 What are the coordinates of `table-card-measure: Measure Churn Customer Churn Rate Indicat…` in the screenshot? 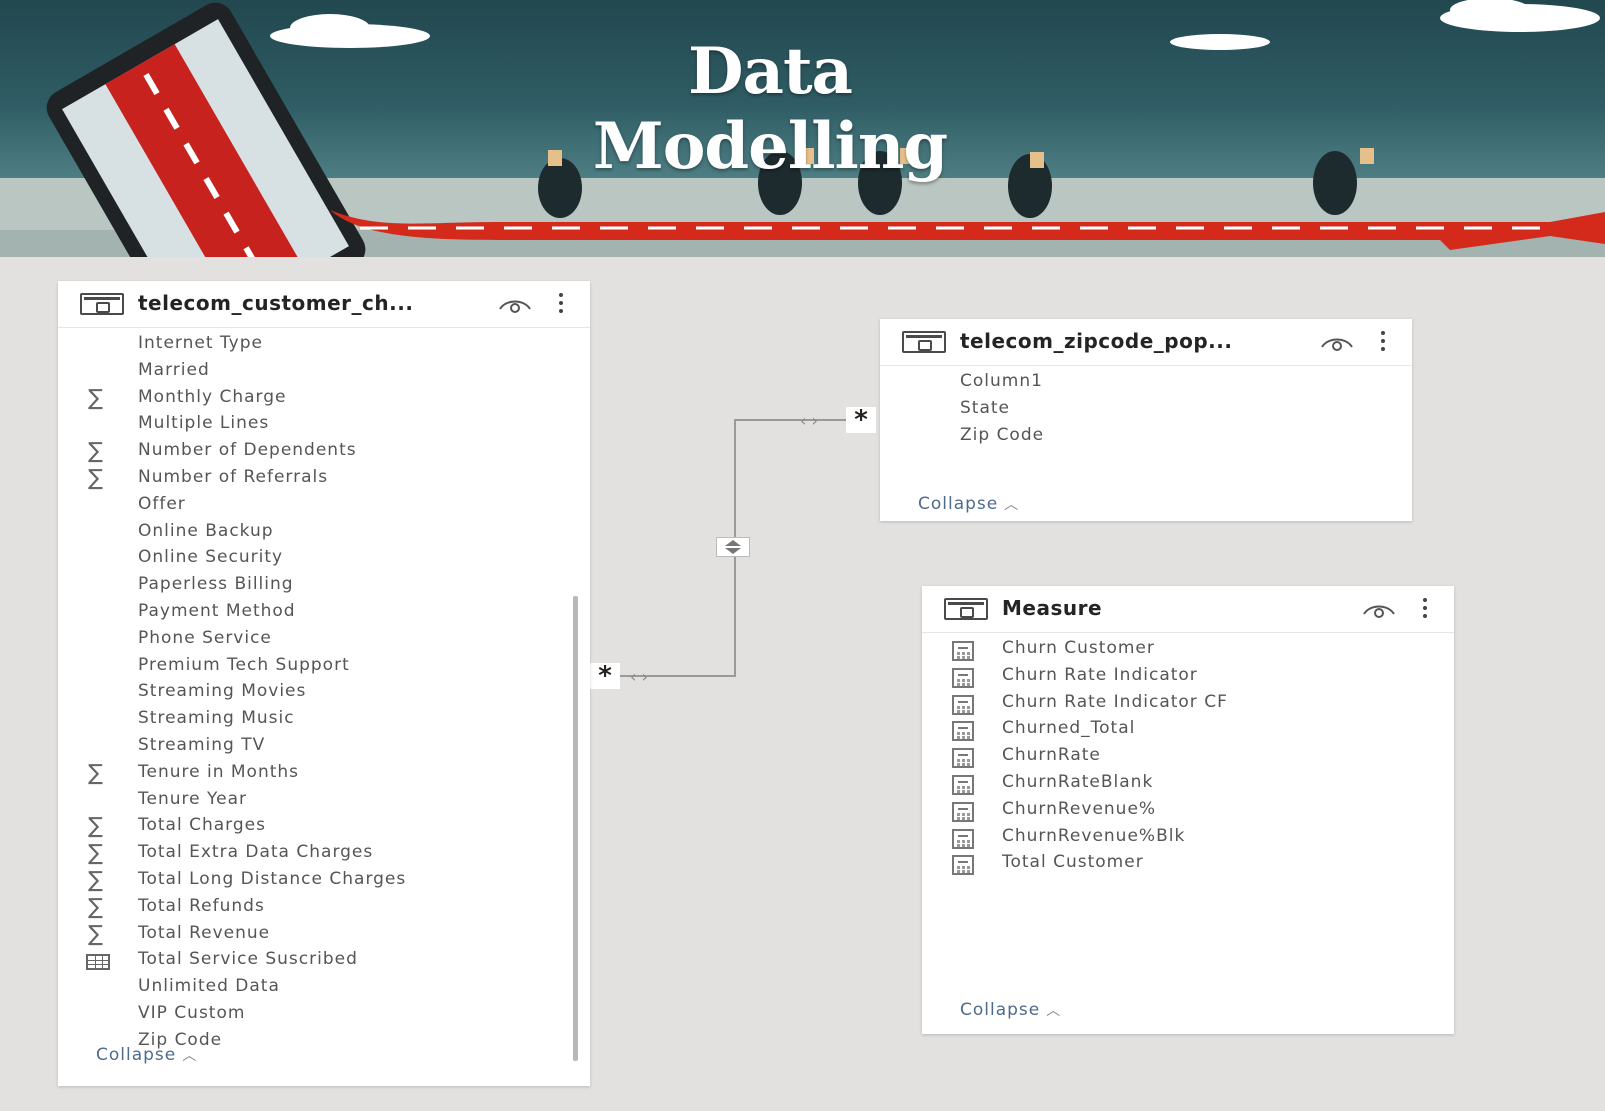 It's located at (1188, 810).